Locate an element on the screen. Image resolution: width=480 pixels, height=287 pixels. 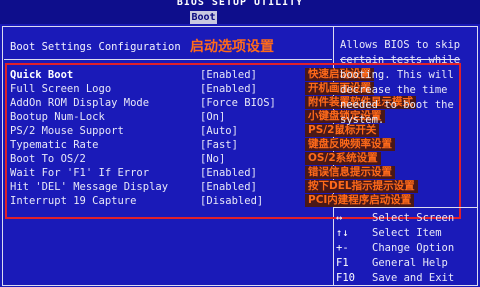
setting-label: Bootup Num-Lock is located at coordinates (57, 117).